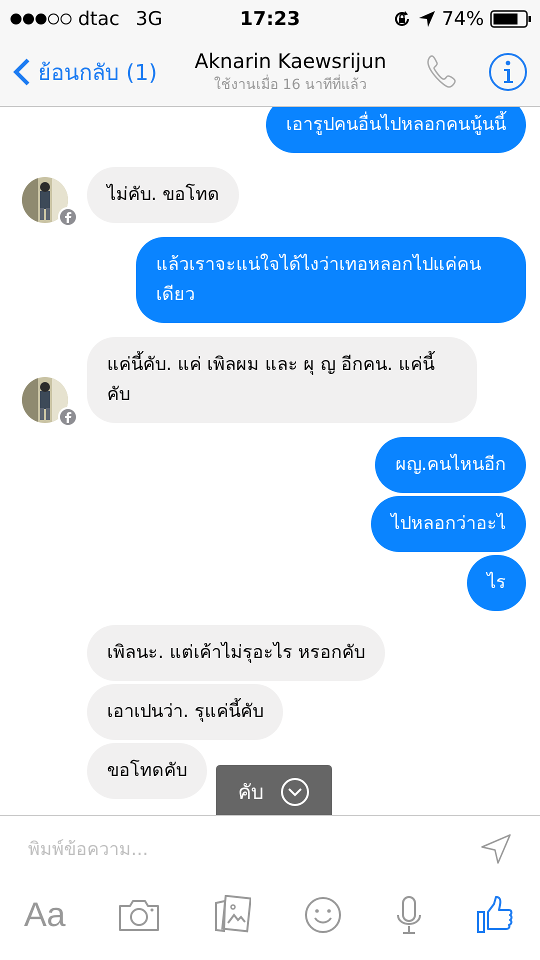 The image size is (540, 960). What do you see at coordinates (185, 712) in the screenshot?
I see `received-message: เอาเปนว่า. รุแค่นี้คับ` at bounding box center [185, 712].